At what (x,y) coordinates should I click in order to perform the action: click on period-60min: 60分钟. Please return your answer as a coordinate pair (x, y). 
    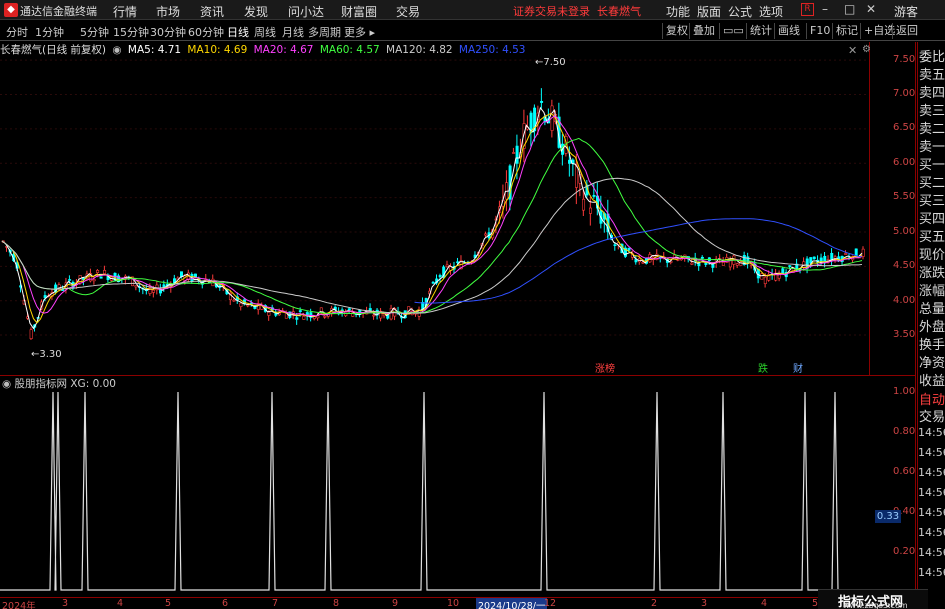
    Looking at the image, I should click on (206, 32).